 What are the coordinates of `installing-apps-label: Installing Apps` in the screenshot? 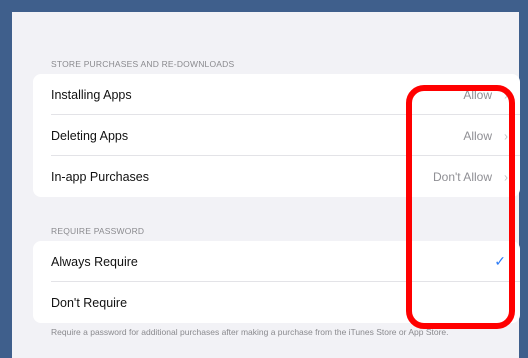 It's located at (91, 94).